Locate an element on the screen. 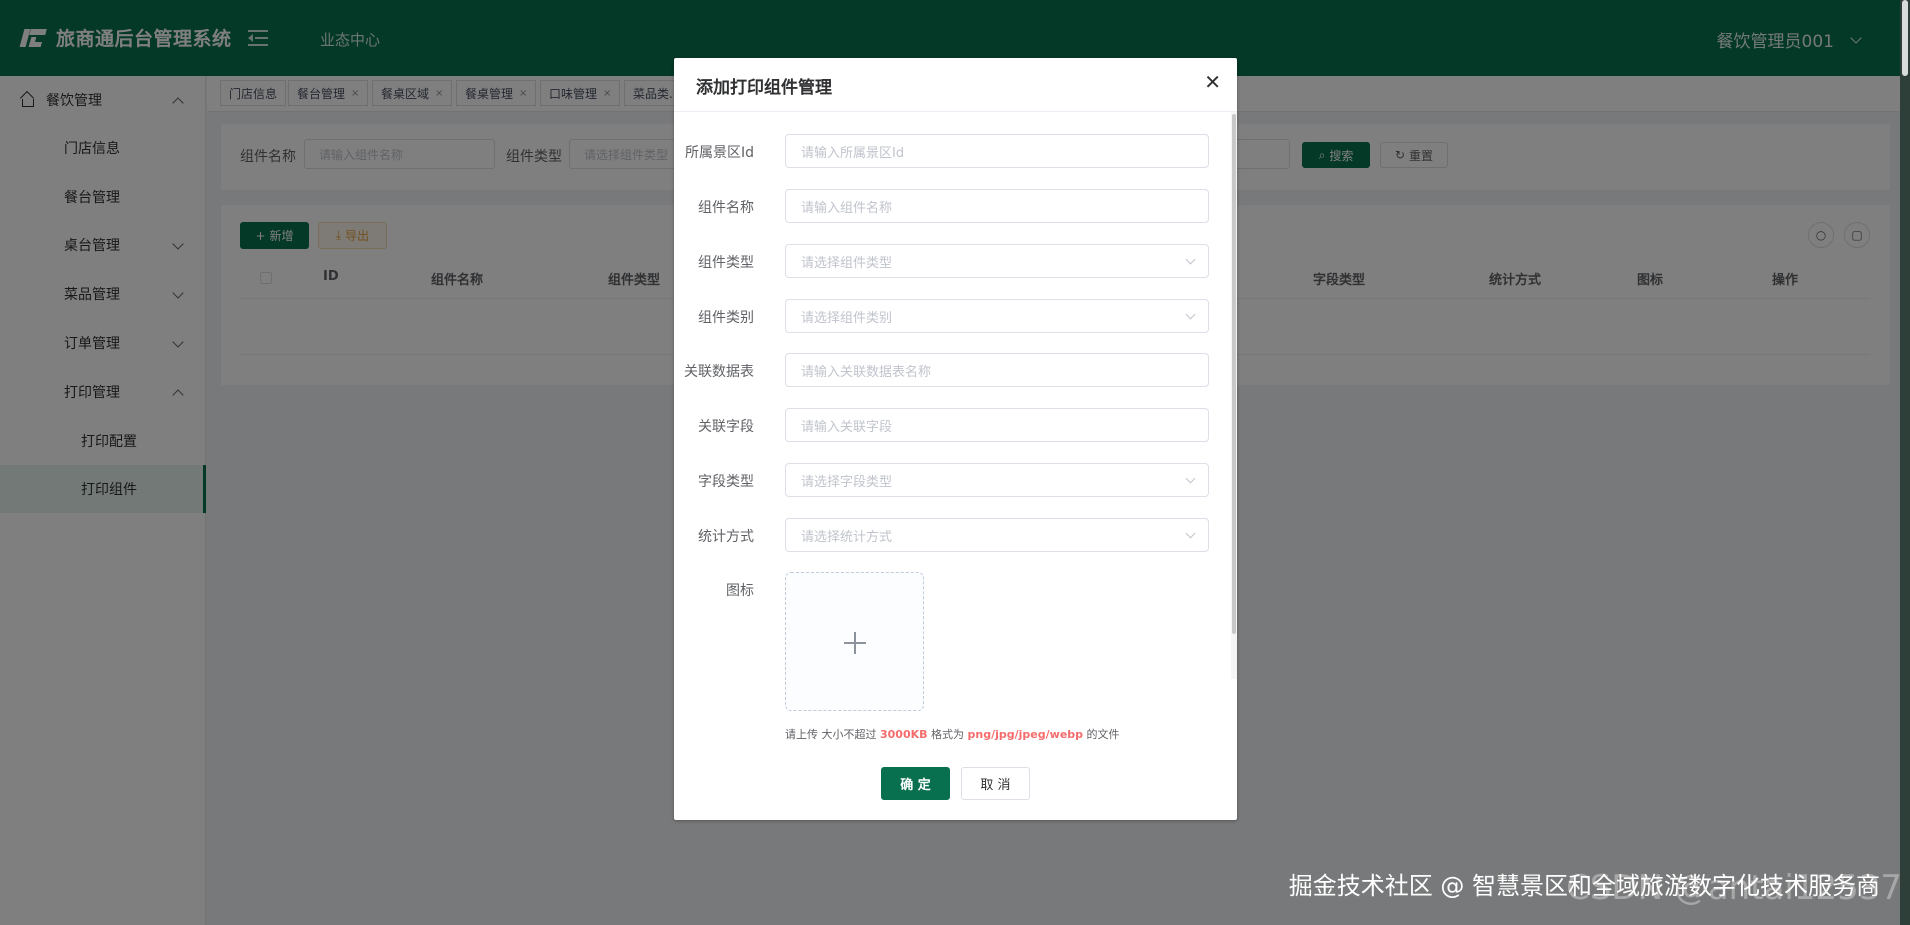  plus-icon-stroke is located at coordinates (855, 643).